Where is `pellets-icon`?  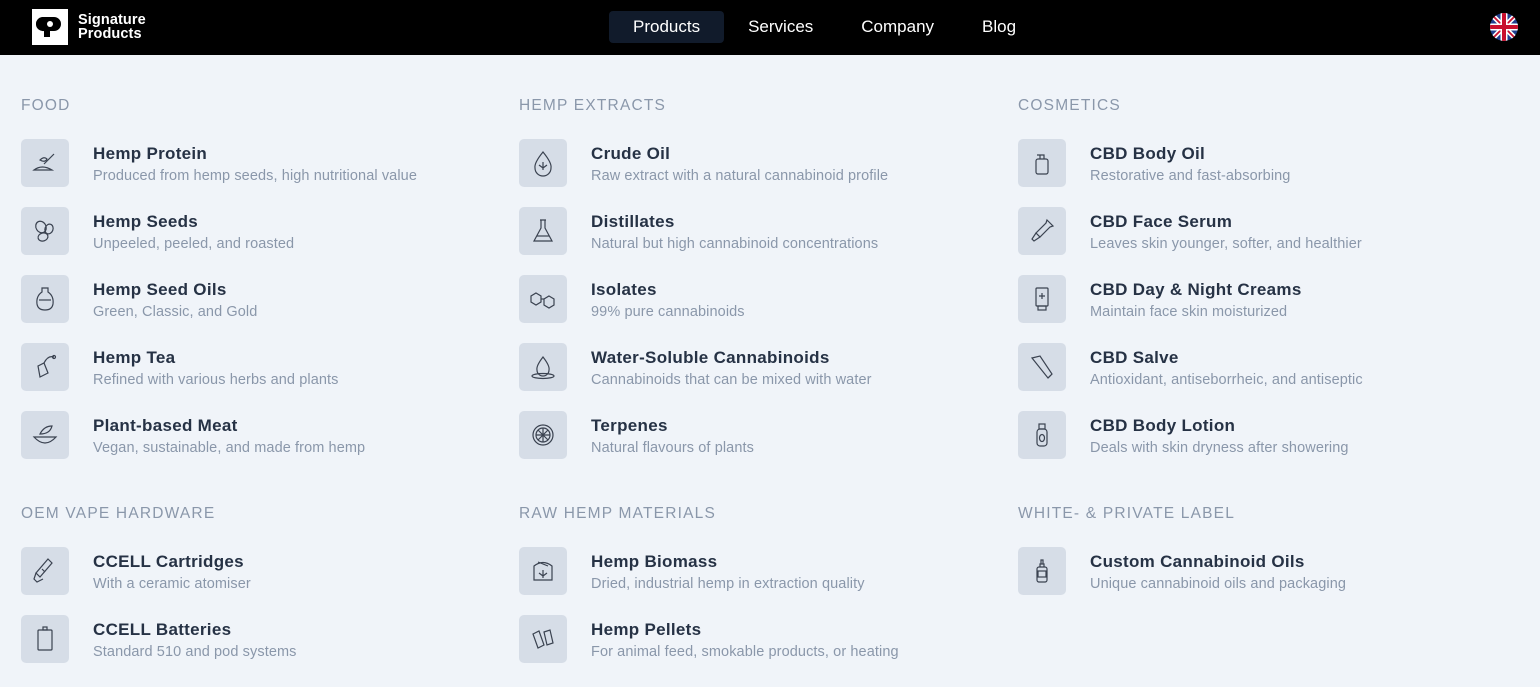 pellets-icon is located at coordinates (543, 639).